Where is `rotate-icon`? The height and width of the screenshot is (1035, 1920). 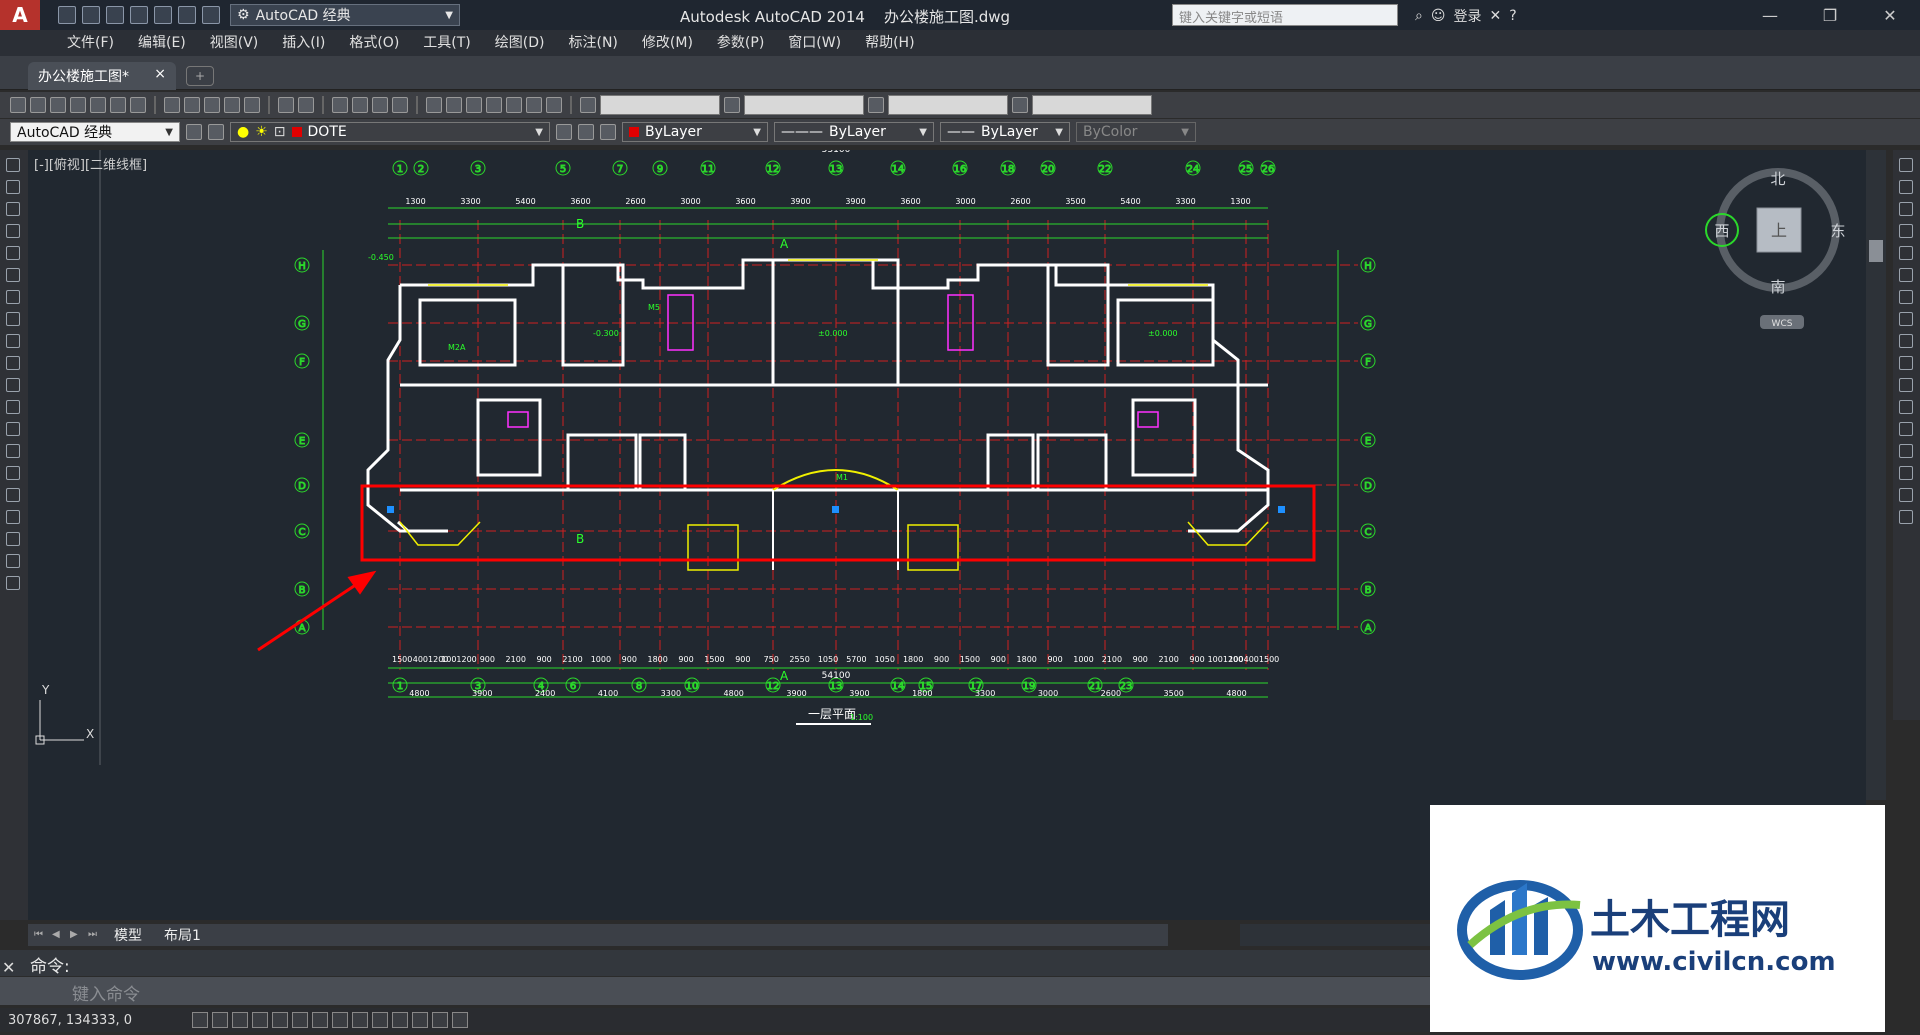 rotate-icon is located at coordinates (1906, 297).